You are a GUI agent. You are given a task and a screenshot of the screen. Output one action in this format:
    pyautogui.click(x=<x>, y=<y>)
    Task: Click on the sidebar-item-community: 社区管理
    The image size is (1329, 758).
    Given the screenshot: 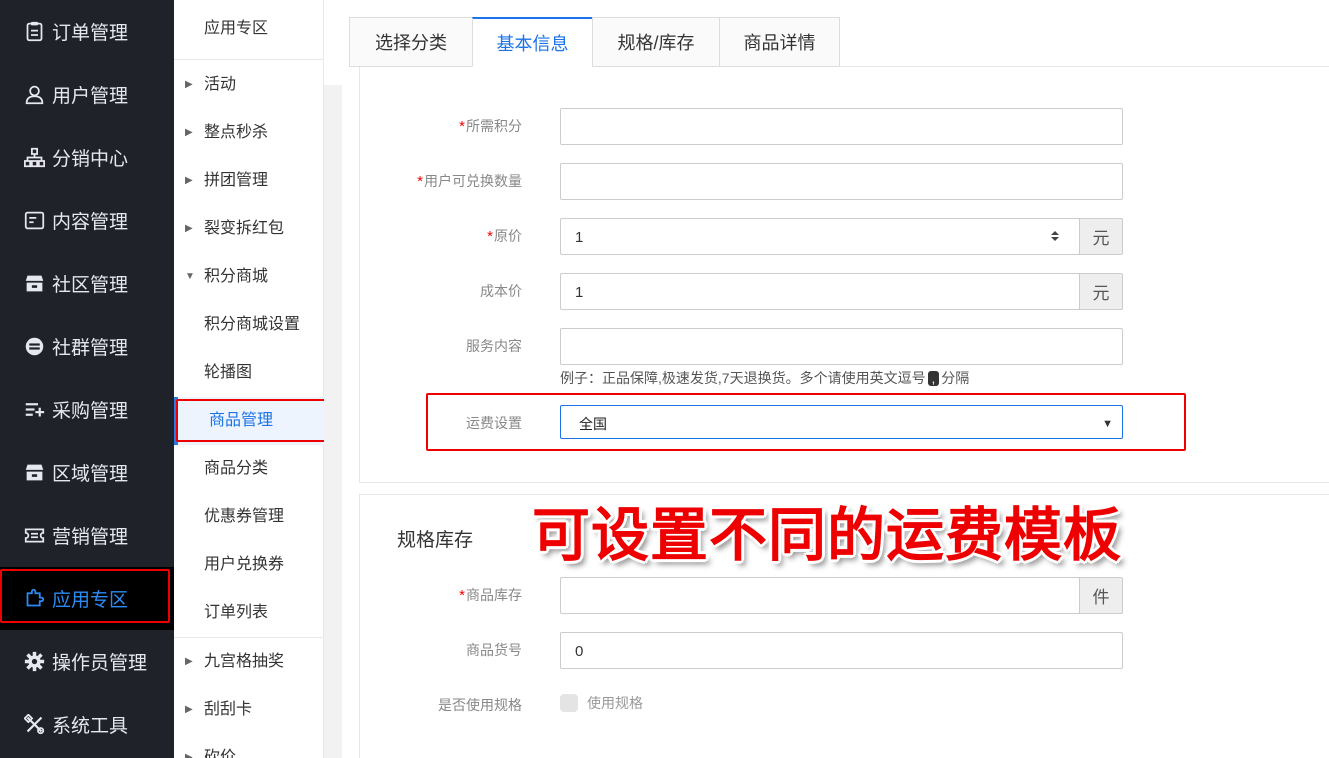 What is the action you would take?
    pyautogui.click(x=87, y=283)
    